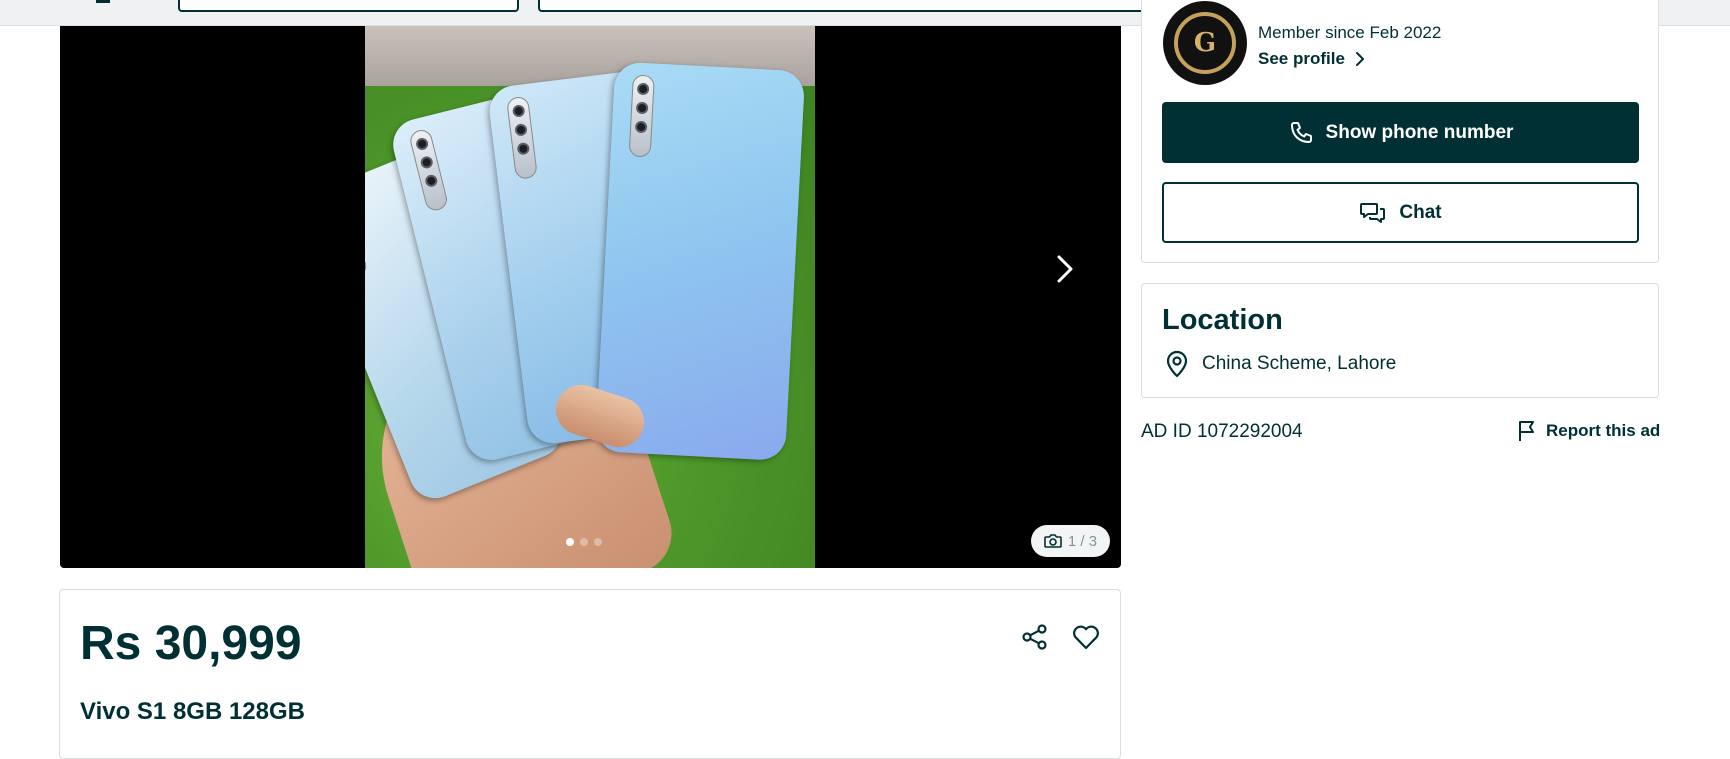  Describe the element at coordinates (590, 674) in the screenshot. I see `price-card: Rs 30,999 Vivo S1 8GB 128GB` at that location.